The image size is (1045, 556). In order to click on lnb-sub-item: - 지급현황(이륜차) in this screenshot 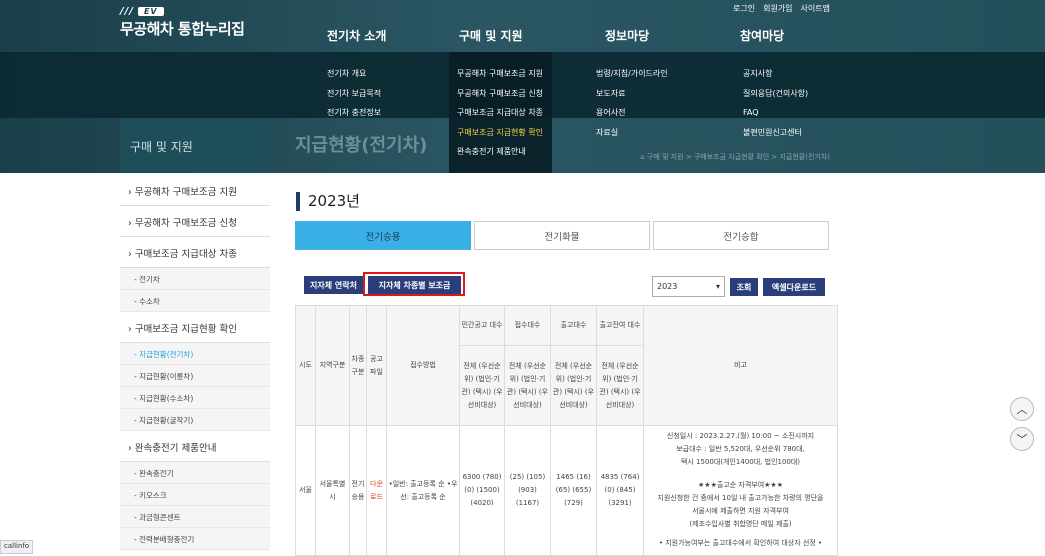, I will do `click(195, 376)`.